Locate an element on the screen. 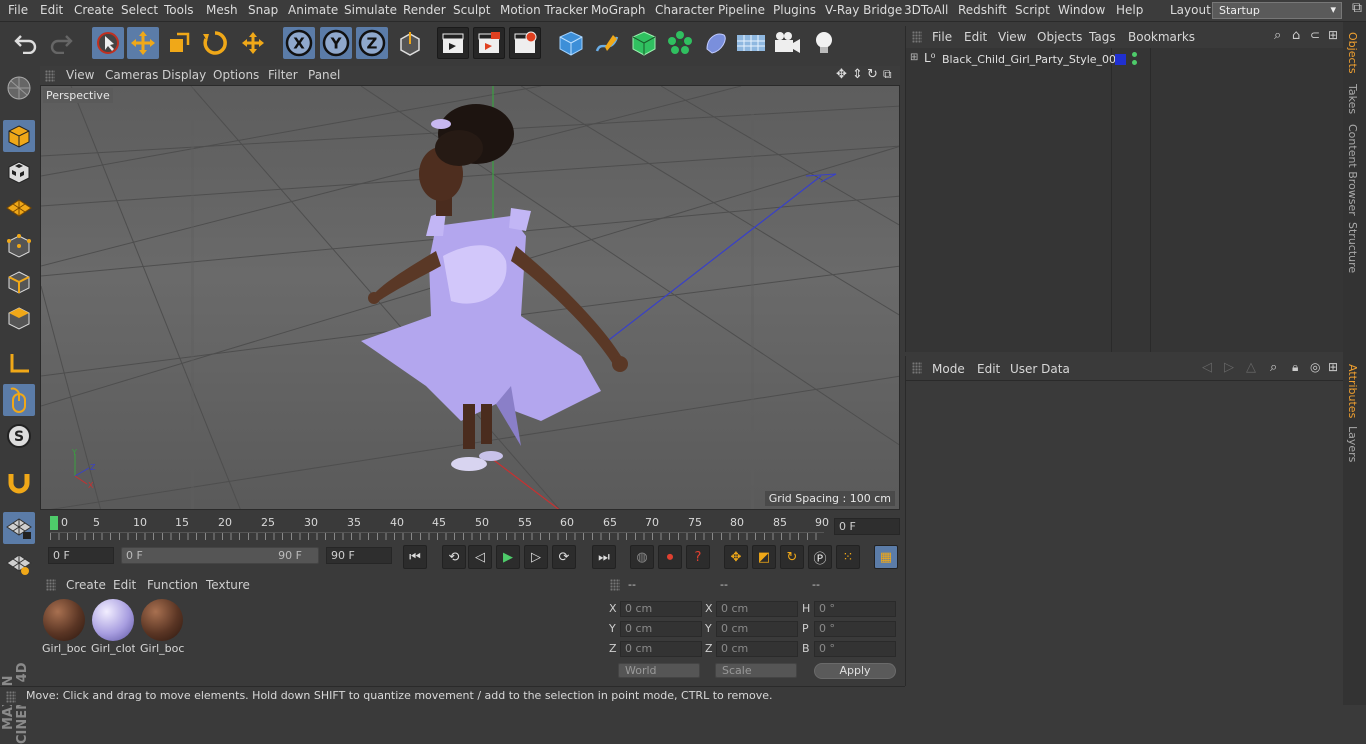 The height and width of the screenshot is (744, 1366). go-to-start-icon: ⏮ is located at coordinates (415, 557).